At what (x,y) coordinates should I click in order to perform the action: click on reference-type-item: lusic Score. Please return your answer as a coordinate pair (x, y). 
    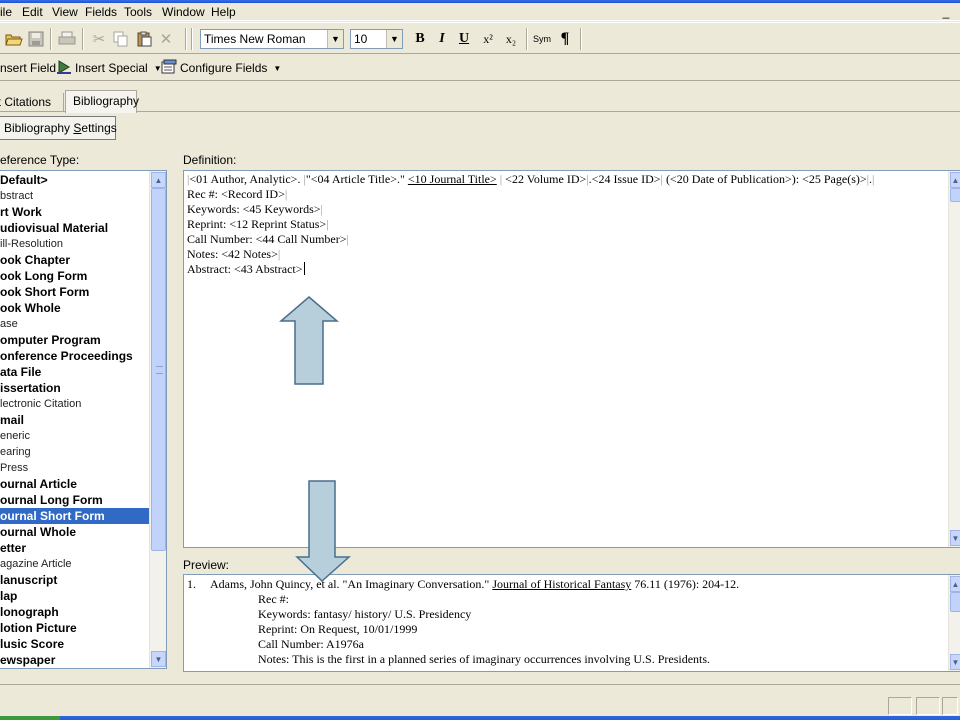
    Looking at the image, I should click on (74, 644).